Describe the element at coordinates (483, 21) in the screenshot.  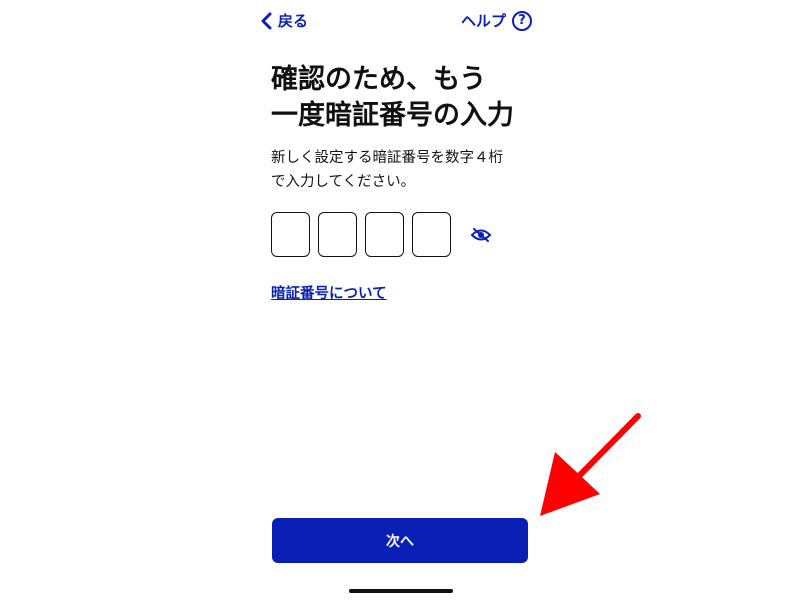
I see `help-label: ヘルプ` at that location.